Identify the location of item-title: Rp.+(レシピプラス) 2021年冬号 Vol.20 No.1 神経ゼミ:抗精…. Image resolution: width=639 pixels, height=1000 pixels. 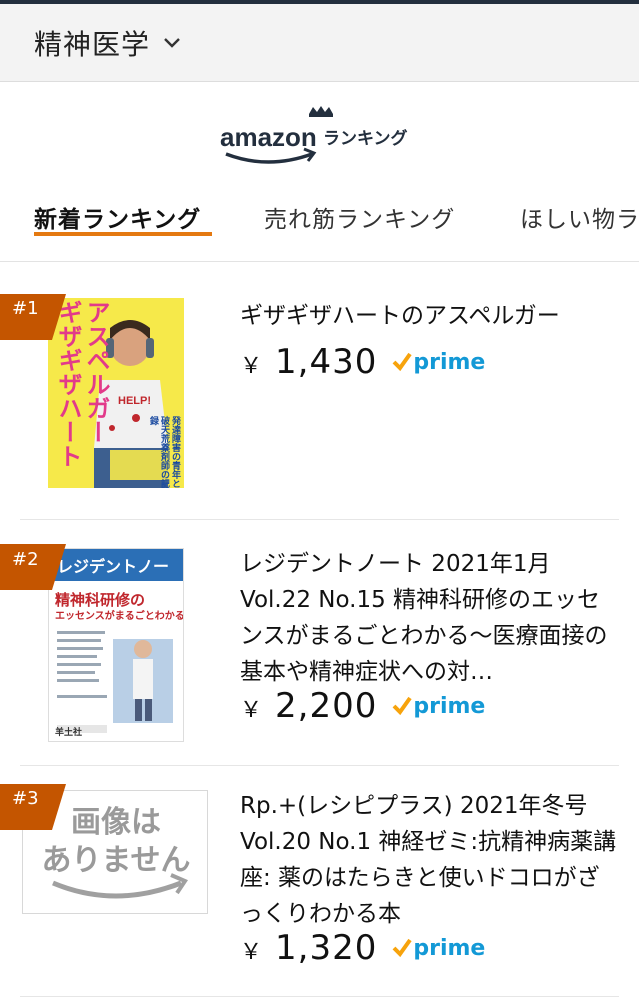
(430, 860).